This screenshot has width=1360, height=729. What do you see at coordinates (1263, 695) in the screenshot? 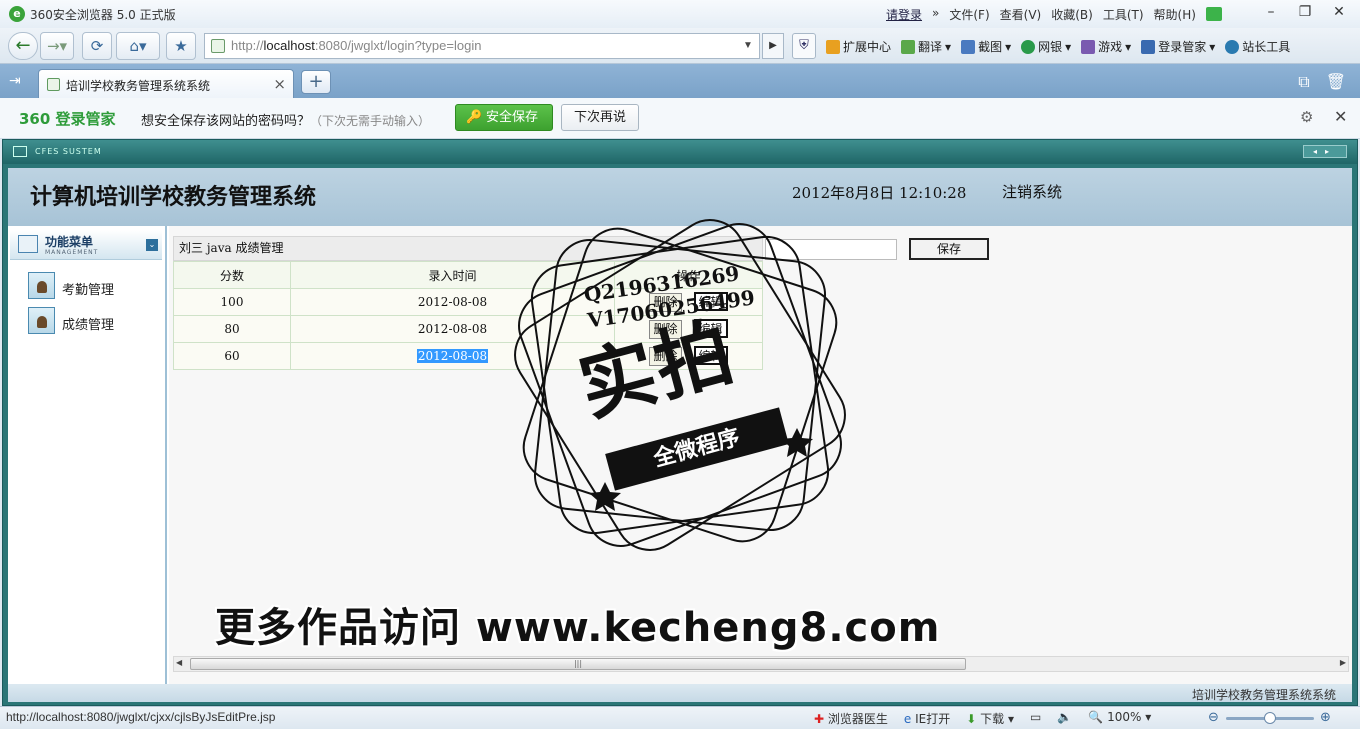
I see `footer-text: 培训学校教务管理系统系统` at bounding box center [1263, 695].